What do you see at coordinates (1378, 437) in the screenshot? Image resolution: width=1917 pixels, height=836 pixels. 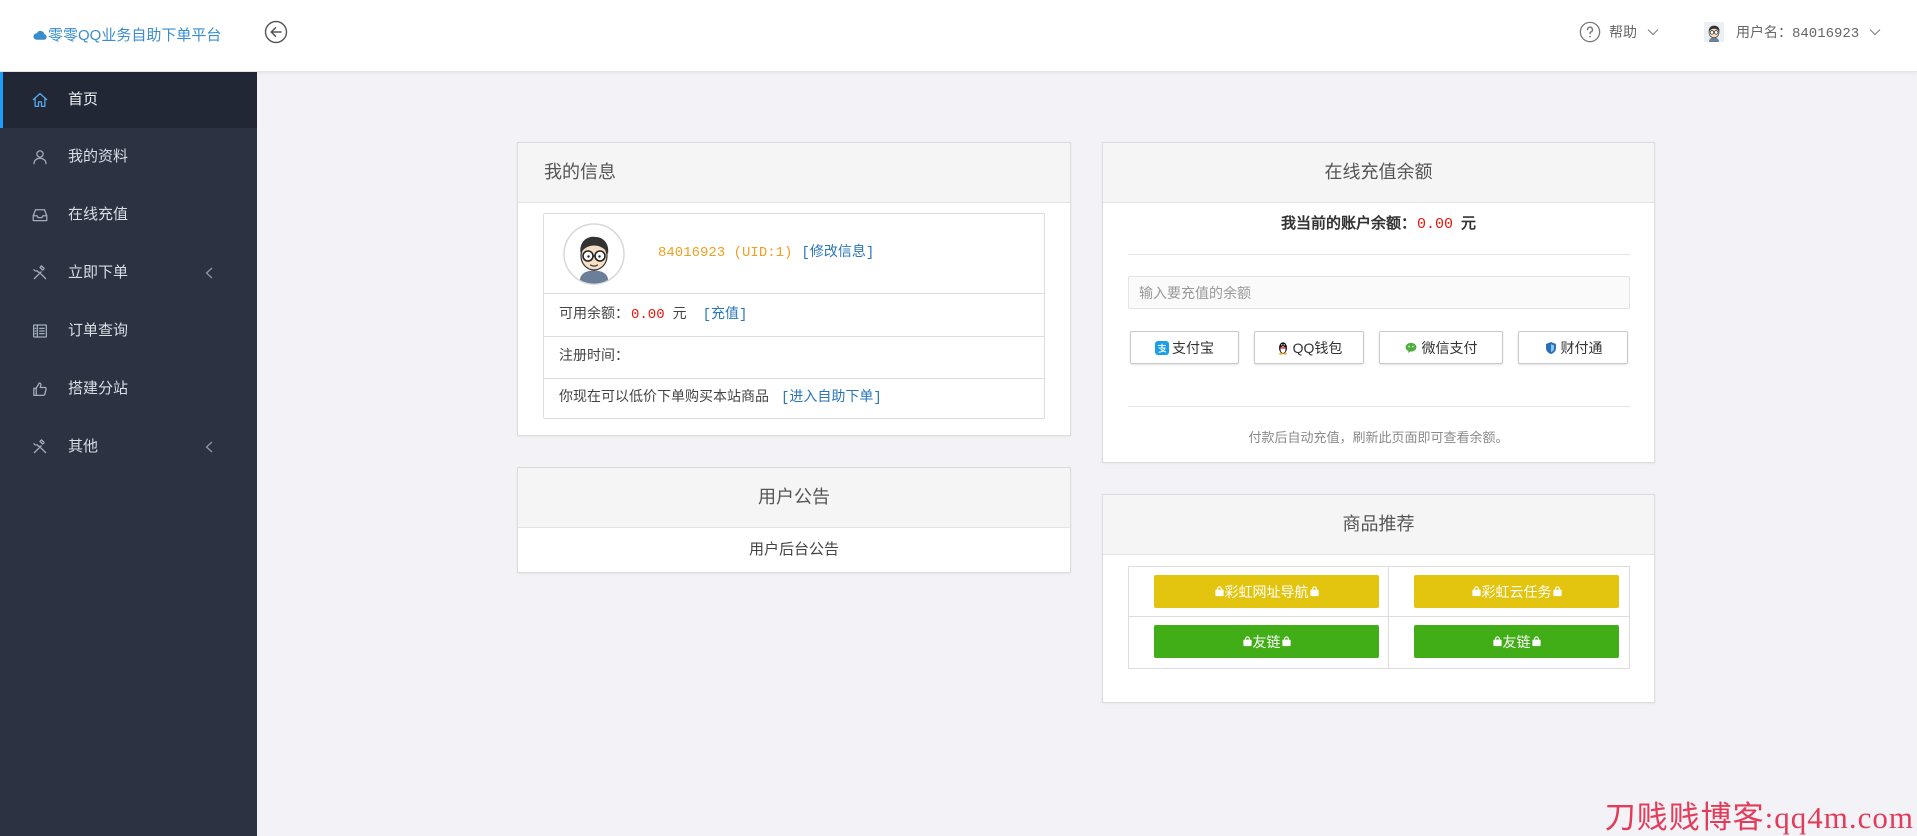 I see `recharge-note: 付款后自动充值，刷新此页面即可查看余额。` at bounding box center [1378, 437].